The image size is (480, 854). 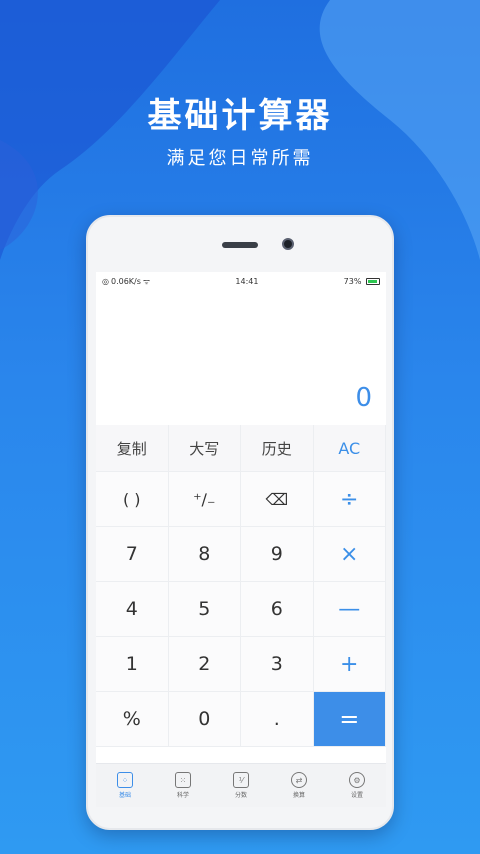 What do you see at coordinates (372, 281) in the screenshot?
I see `battery-icon` at bounding box center [372, 281].